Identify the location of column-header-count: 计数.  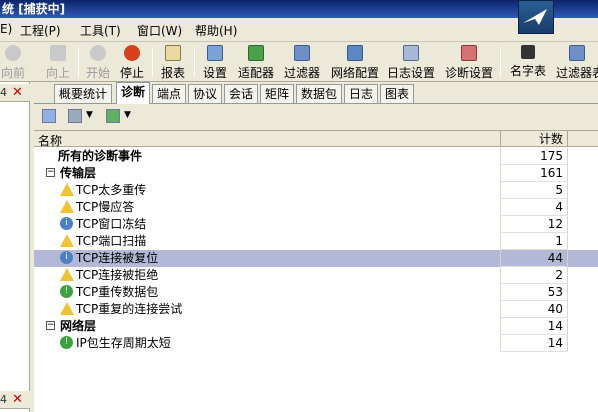
(534, 139).